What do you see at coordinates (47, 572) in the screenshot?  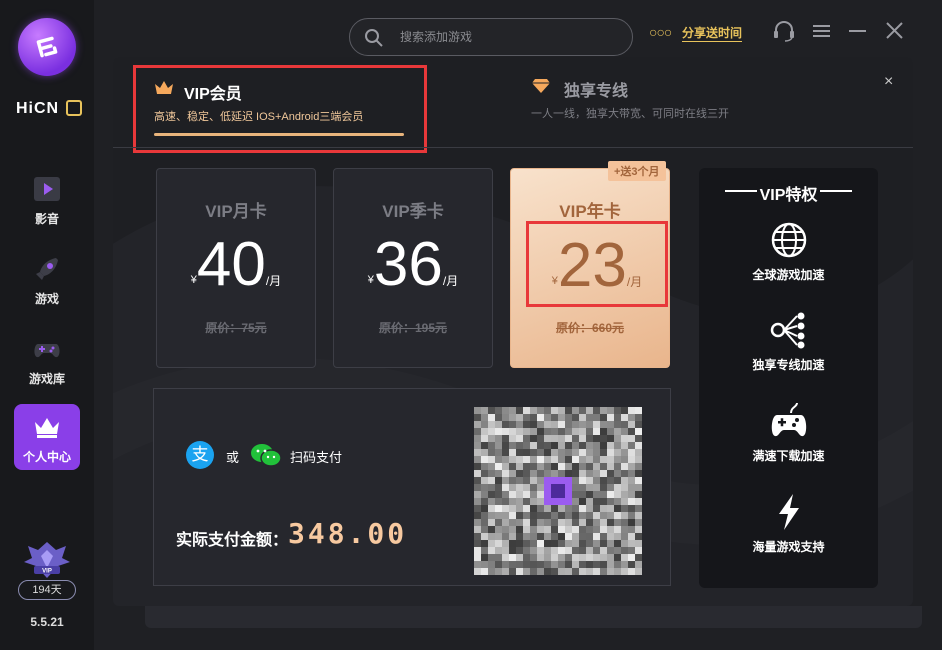 I see `svg-text: VIP` at bounding box center [47, 572].